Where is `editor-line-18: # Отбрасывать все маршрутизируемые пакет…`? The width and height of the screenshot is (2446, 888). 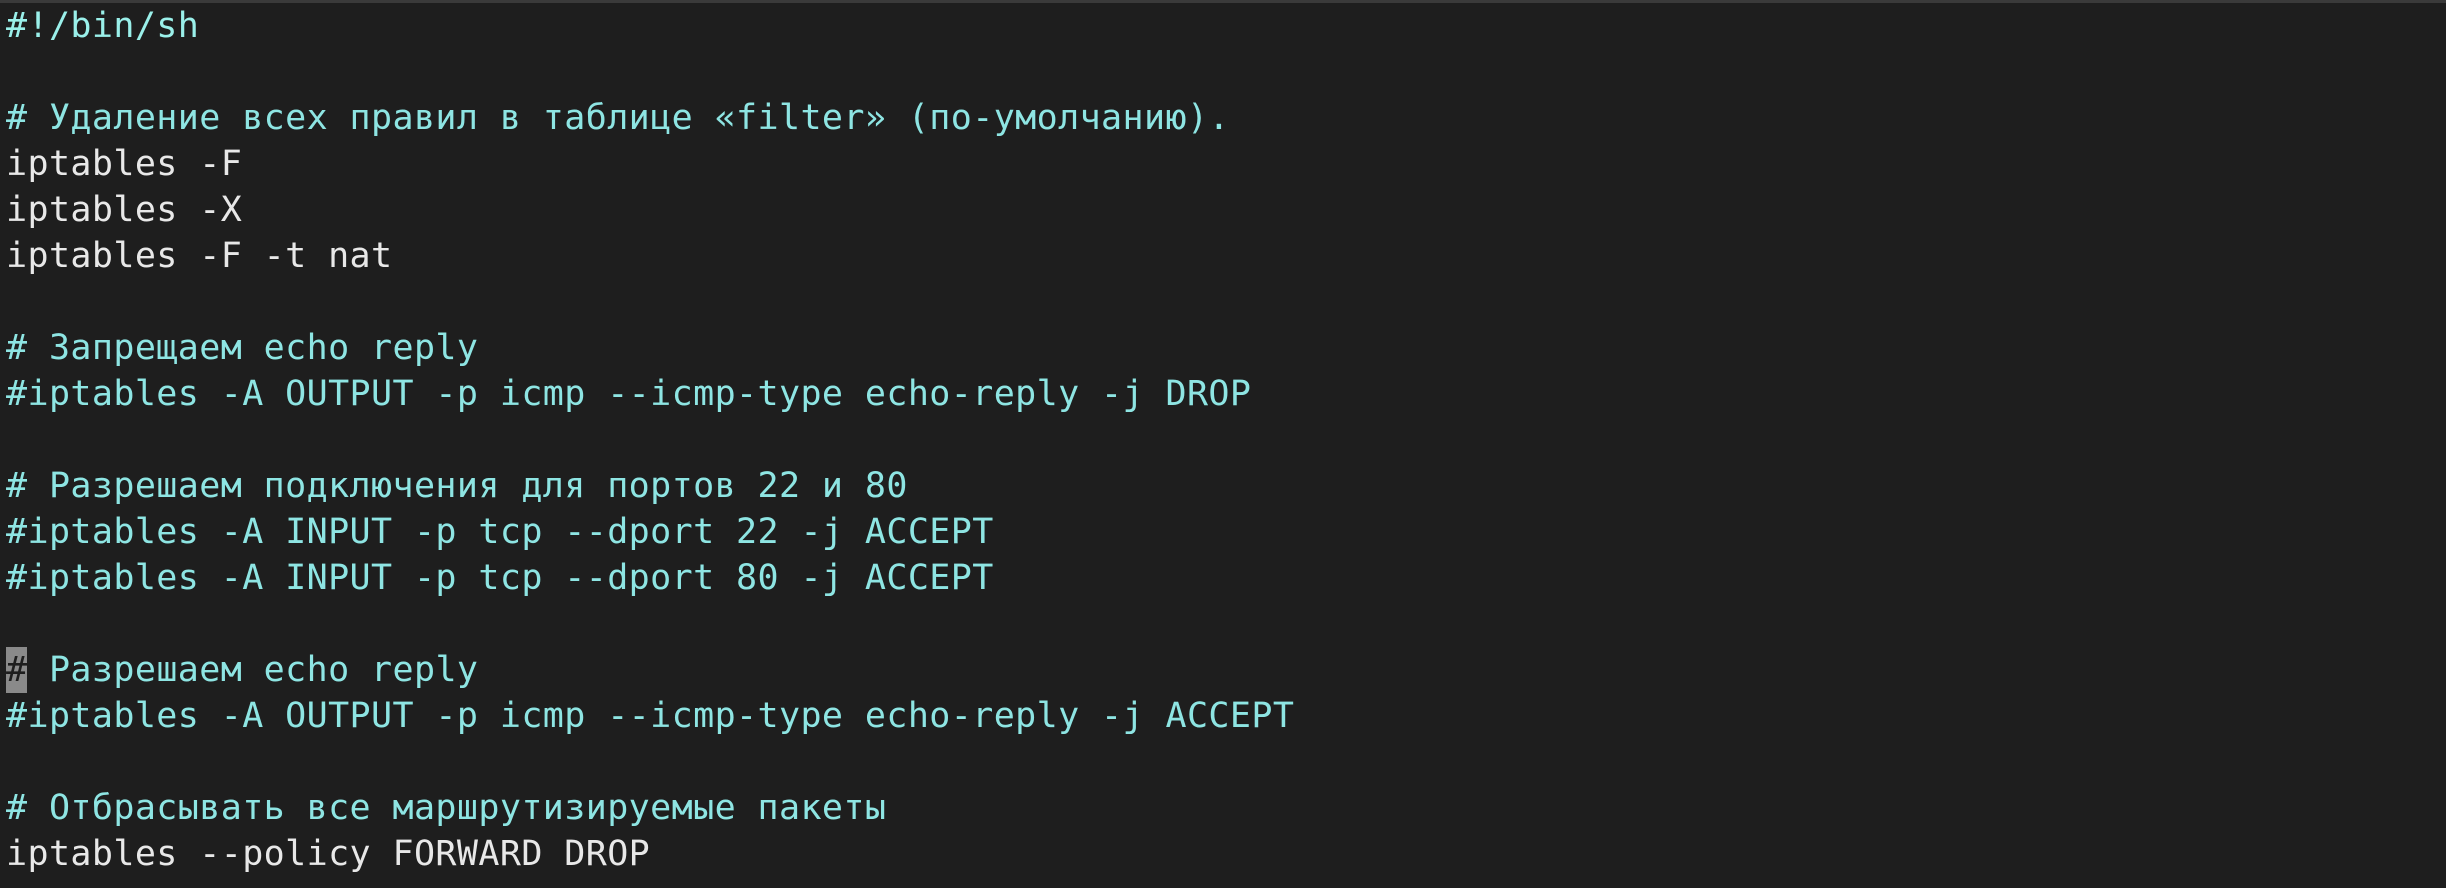 editor-line-18: # Отбрасывать все маршрутизируемые пакет… is located at coordinates (446, 808).